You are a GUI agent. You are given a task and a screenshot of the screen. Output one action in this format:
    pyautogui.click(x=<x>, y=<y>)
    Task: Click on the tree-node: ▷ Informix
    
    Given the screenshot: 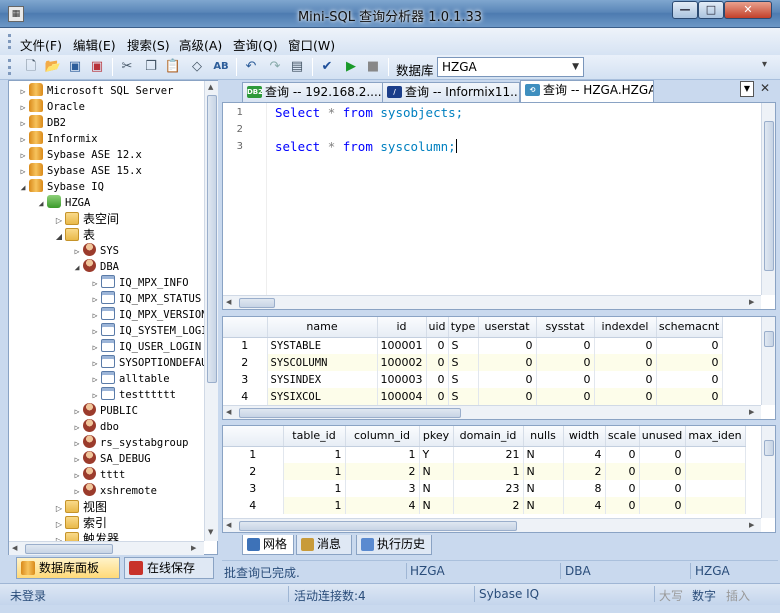 What is the action you would take?
    pyautogui.click(x=57, y=139)
    